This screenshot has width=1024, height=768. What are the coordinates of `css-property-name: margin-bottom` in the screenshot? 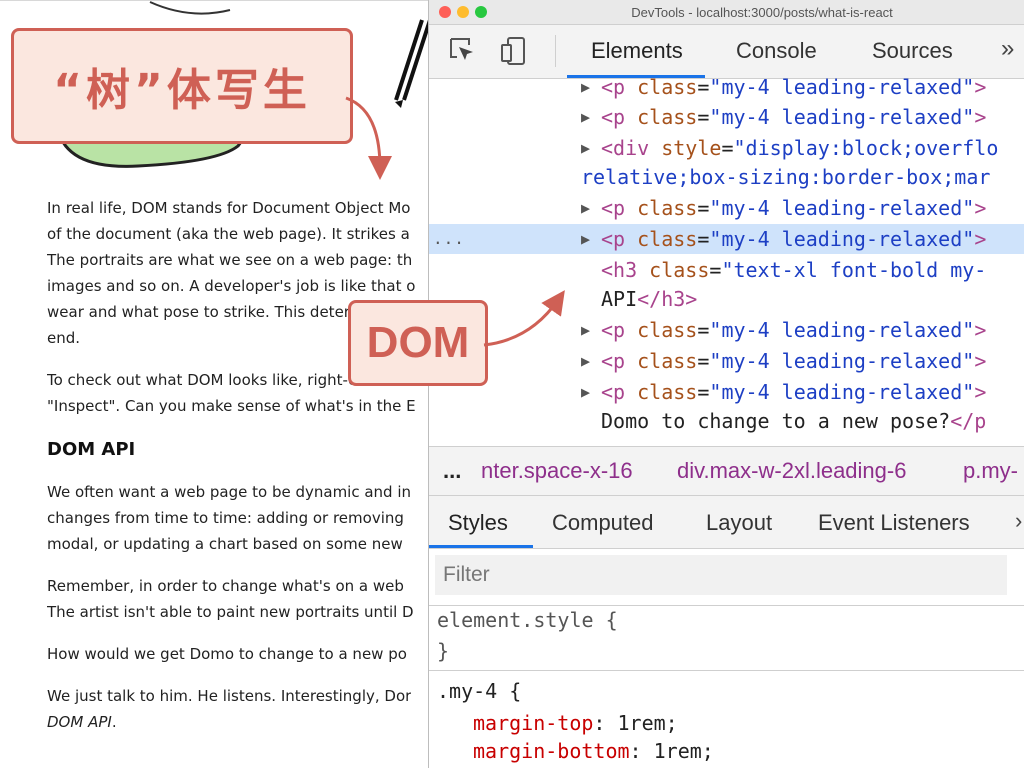 It's located at (551, 751).